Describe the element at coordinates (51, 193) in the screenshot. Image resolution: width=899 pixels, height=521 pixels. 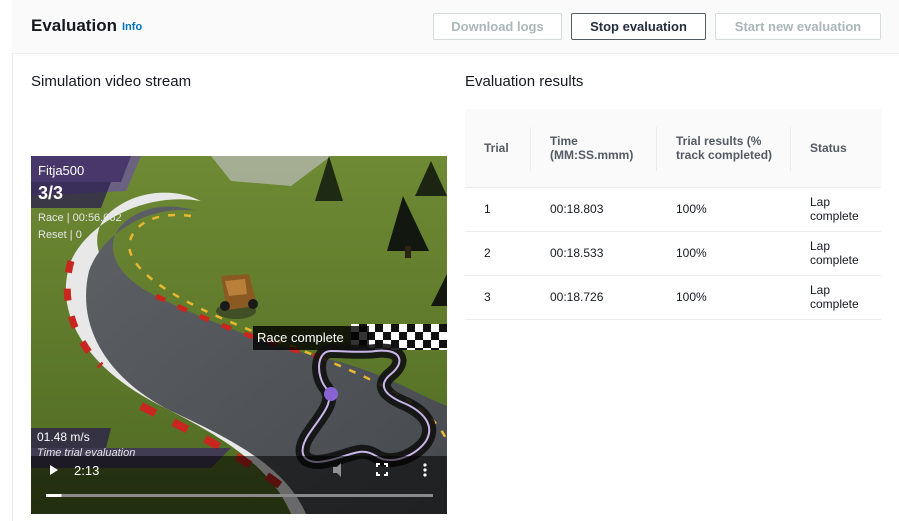
I see `lap-counter: 3/3` at that location.